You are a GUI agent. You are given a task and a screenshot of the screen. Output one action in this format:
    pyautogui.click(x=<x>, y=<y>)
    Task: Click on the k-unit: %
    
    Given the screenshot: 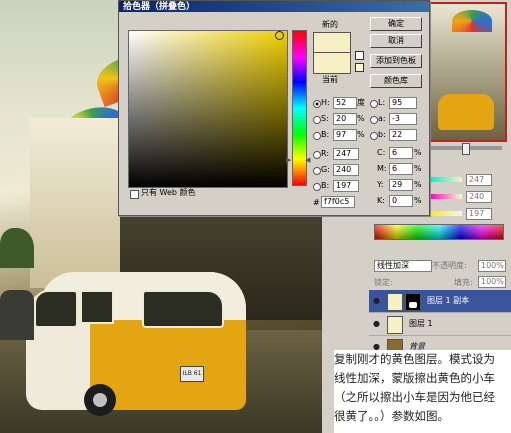 What is the action you would take?
    pyautogui.click(x=418, y=200)
    